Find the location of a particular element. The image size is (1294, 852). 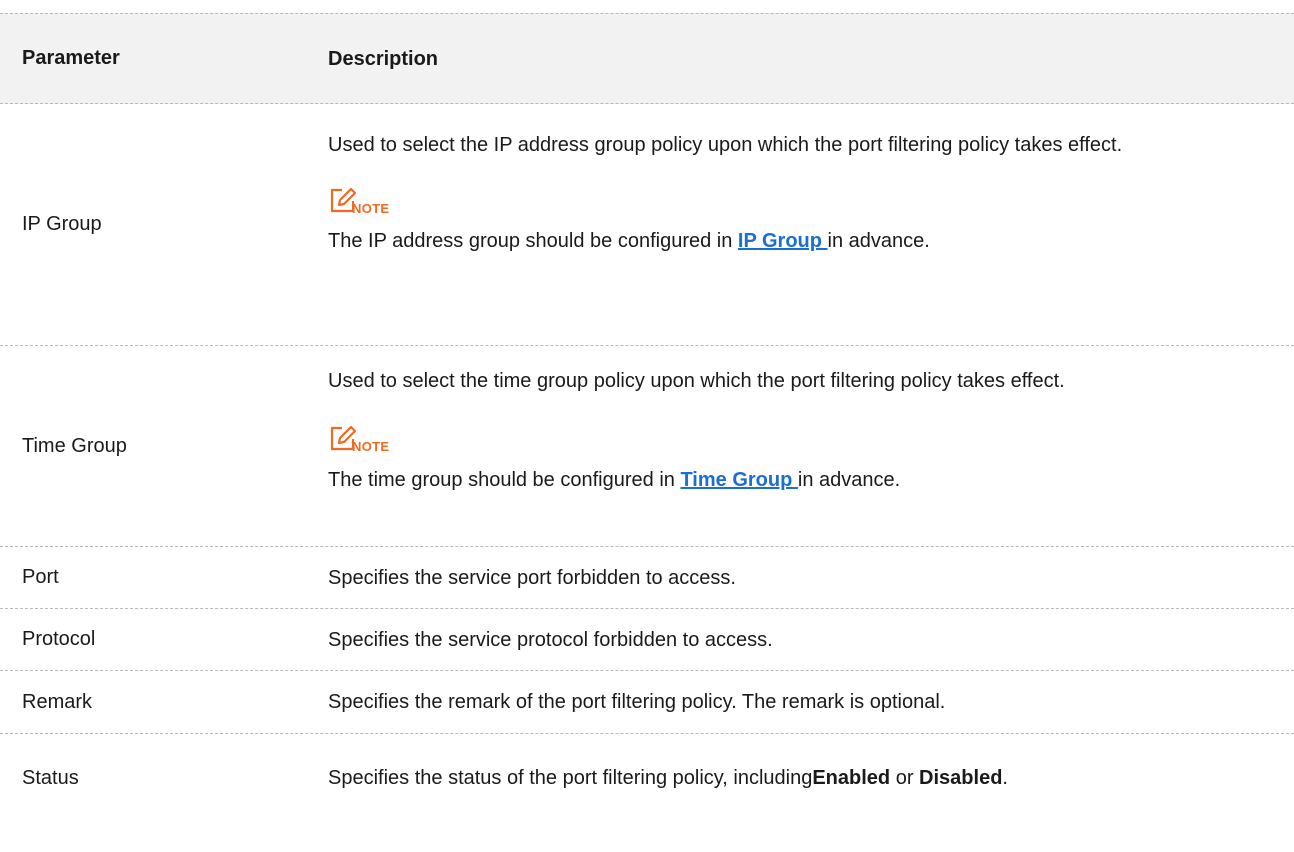

note-time-group: NOTE is located at coordinates (807, 436).